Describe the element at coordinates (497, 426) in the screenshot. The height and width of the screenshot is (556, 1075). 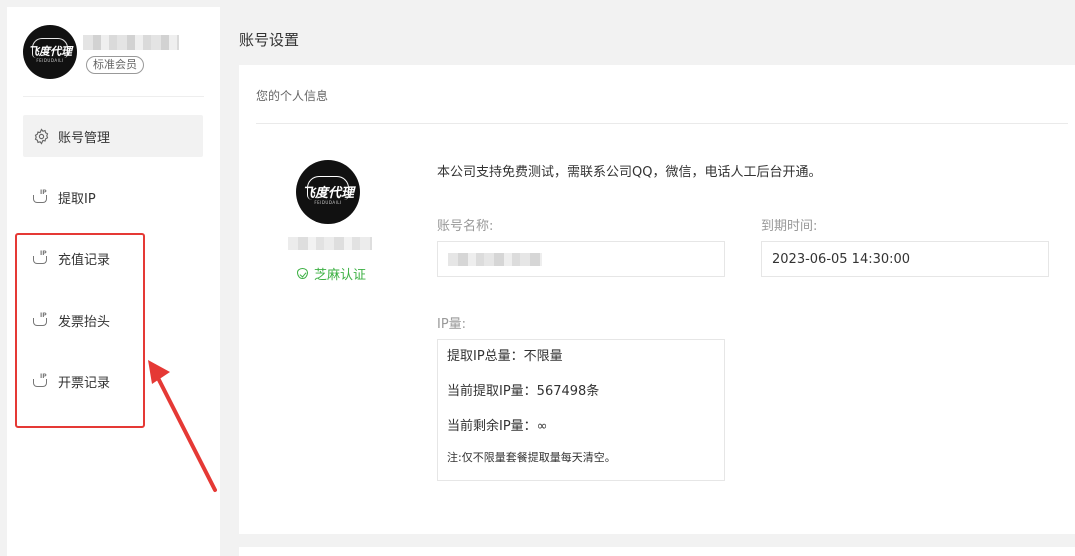
I see `ip-remaining: 当前剩余IP量：∞` at that location.